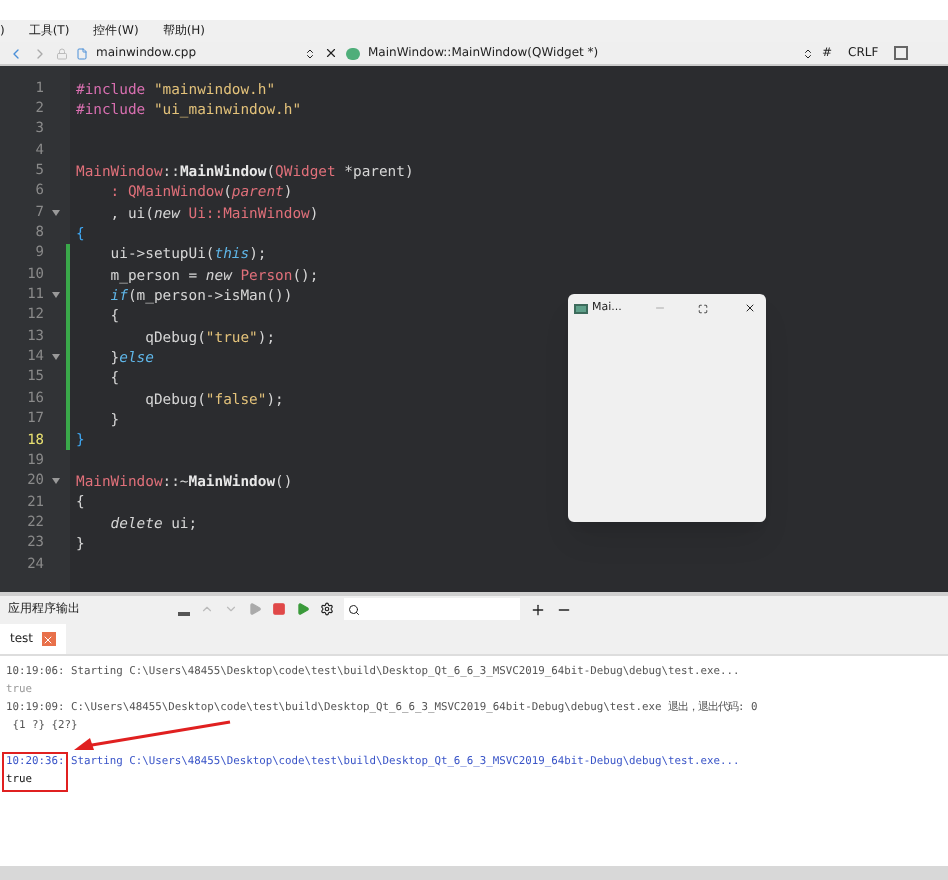 The width and height of the screenshot is (948, 880). What do you see at coordinates (16, 53) in the screenshot?
I see `back-icon` at bounding box center [16, 53].